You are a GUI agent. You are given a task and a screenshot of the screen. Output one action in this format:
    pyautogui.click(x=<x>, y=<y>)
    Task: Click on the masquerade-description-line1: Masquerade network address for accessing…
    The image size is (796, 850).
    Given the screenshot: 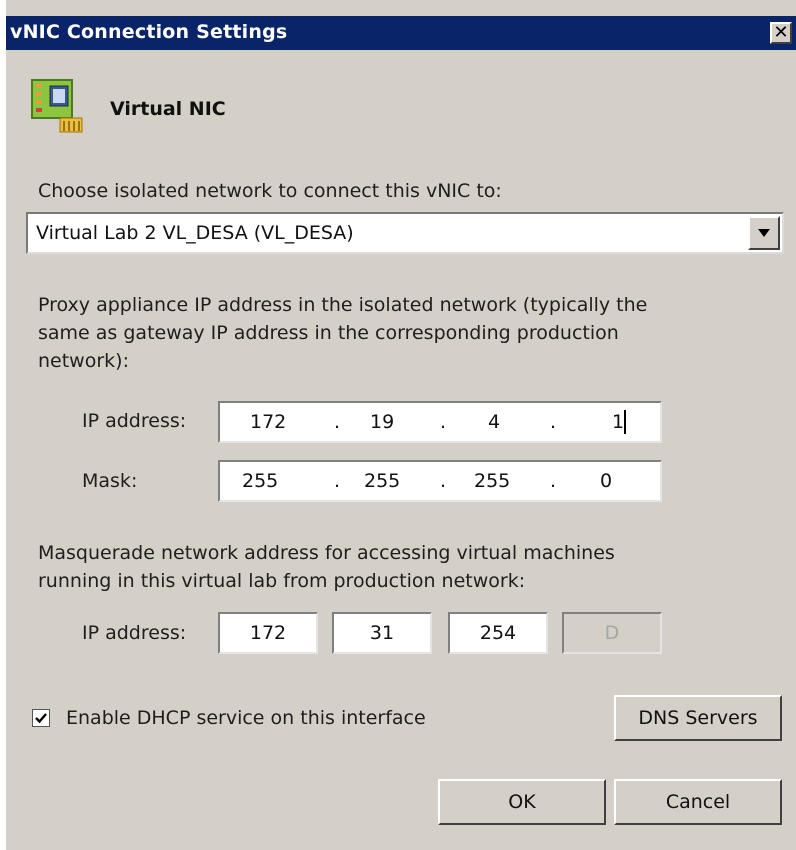 What is the action you would take?
    pyautogui.click(x=326, y=553)
    